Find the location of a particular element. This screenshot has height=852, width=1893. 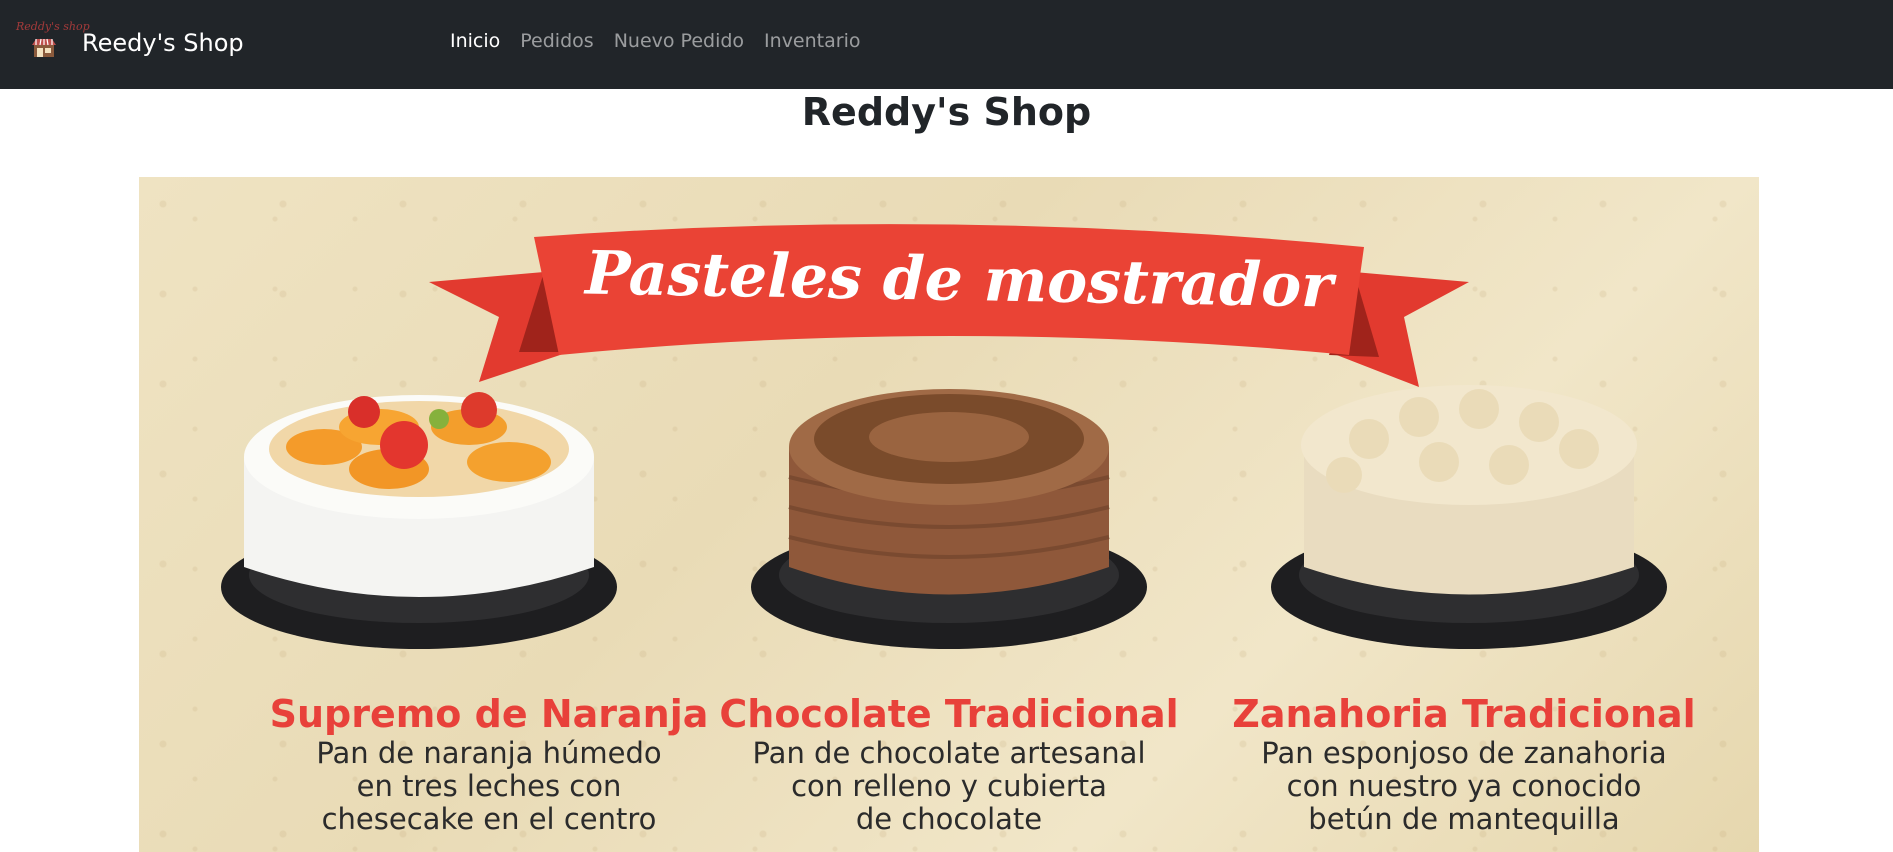

main-nav: Inicio Pedidos Nuevo Pedido Inventario is located at coordinates (655, 41).